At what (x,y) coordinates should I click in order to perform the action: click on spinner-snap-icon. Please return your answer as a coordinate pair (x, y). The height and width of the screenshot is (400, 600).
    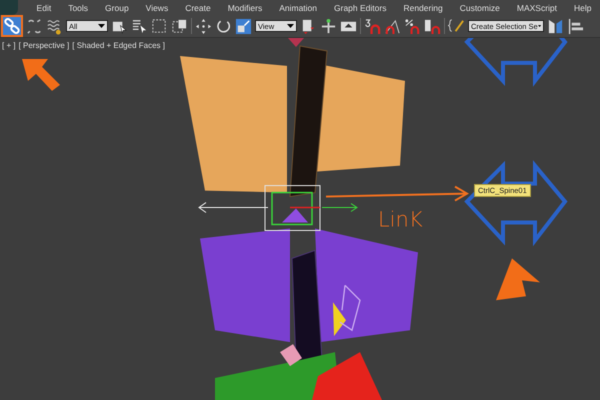
    Looking at the image, I should click on (432, 26).